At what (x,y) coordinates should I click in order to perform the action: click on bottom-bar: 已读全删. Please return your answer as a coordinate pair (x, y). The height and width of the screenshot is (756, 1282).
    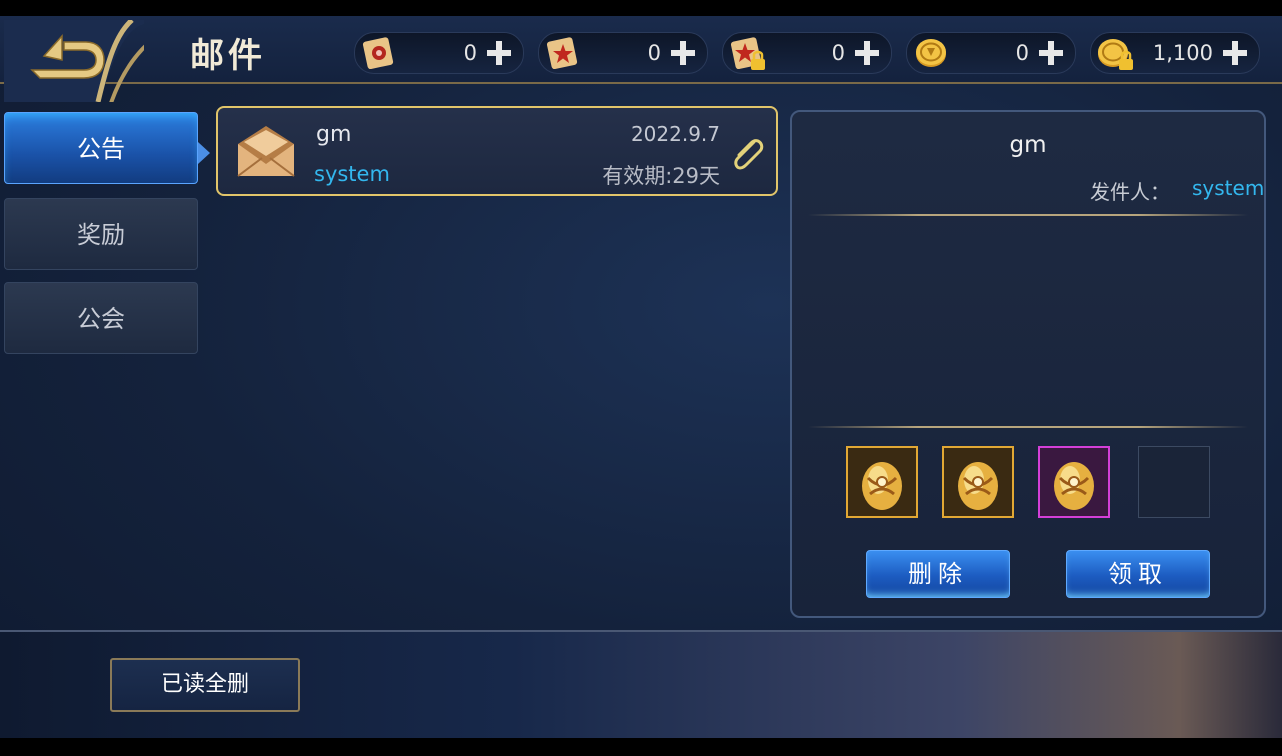
    Looking at the image, I should click on (641, 684).